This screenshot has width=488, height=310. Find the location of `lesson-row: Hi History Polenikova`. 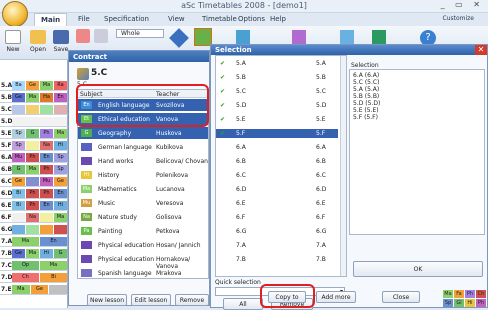

lesson-row: Hi History Polenikova is located at coordinates (143, 175).